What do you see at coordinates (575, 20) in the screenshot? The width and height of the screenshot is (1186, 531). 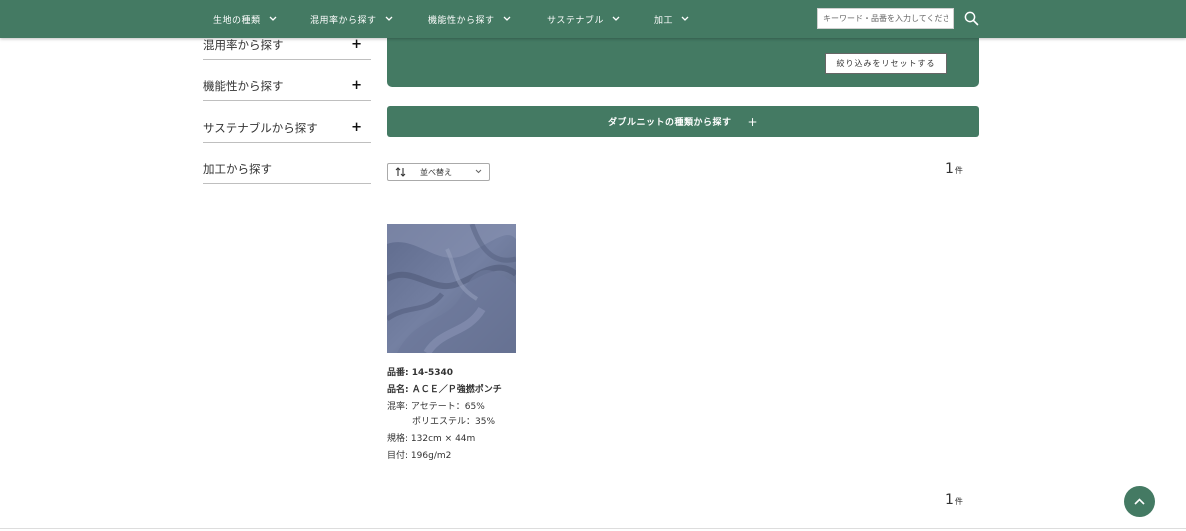 I see `nav-label: サステナブル` at bounding box center [575, 20].